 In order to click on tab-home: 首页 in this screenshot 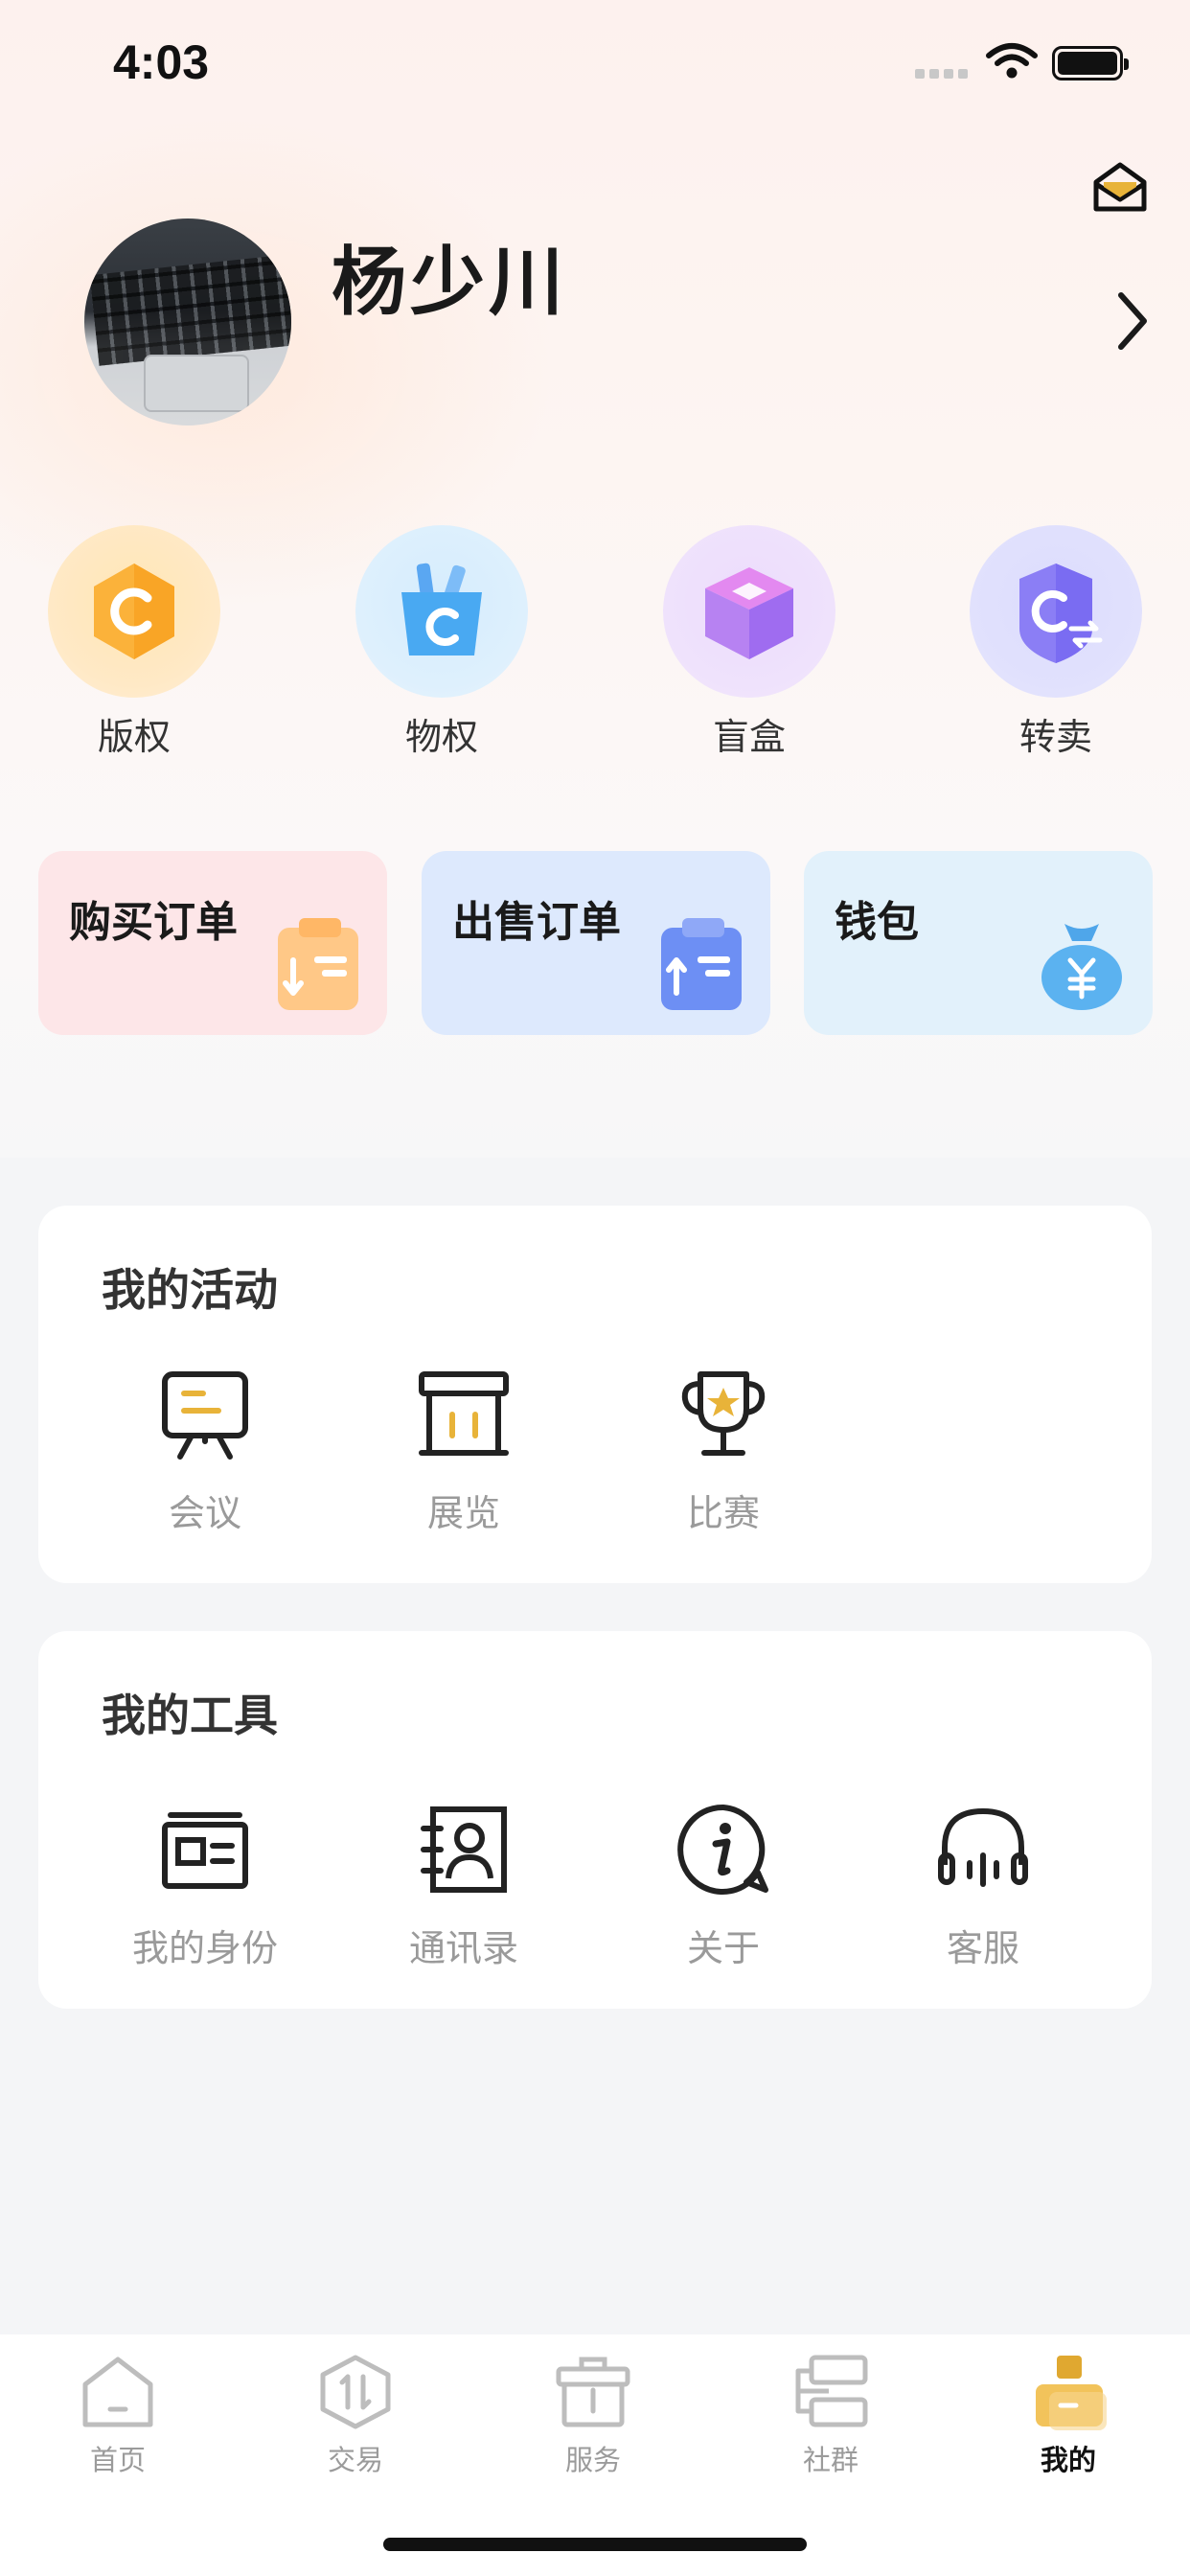, I will do `click(118, 2415)`.